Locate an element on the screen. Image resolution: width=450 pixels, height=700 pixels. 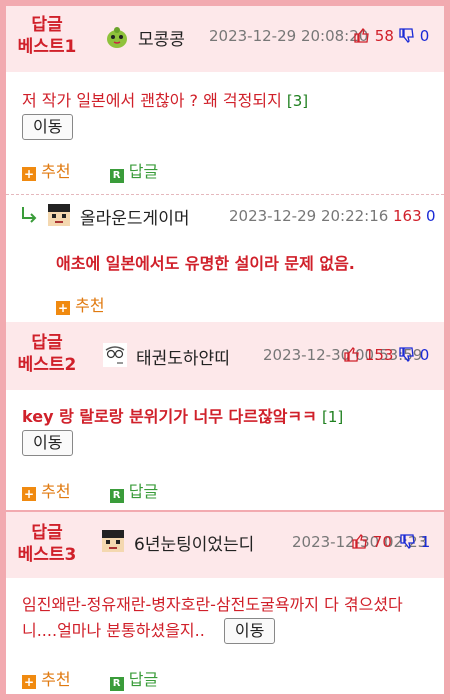
nickname: 태권도하얀띠 is located at coordinates (183, 356).